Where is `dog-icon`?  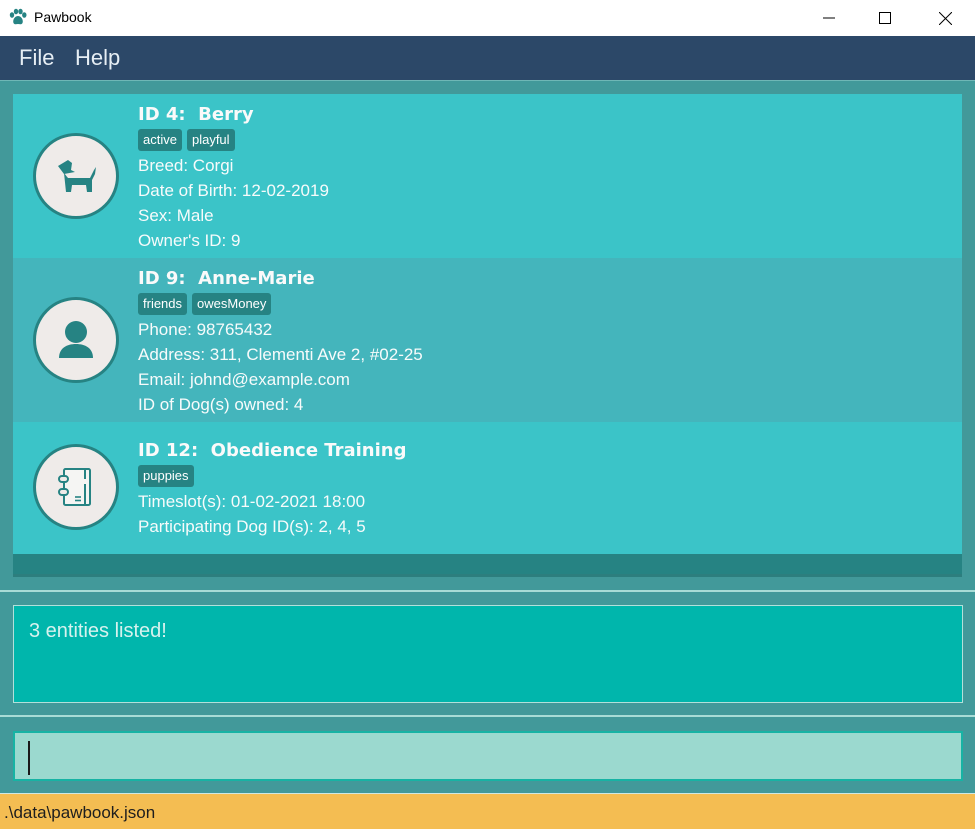
dog-icon is located at coordinates (77, 176).